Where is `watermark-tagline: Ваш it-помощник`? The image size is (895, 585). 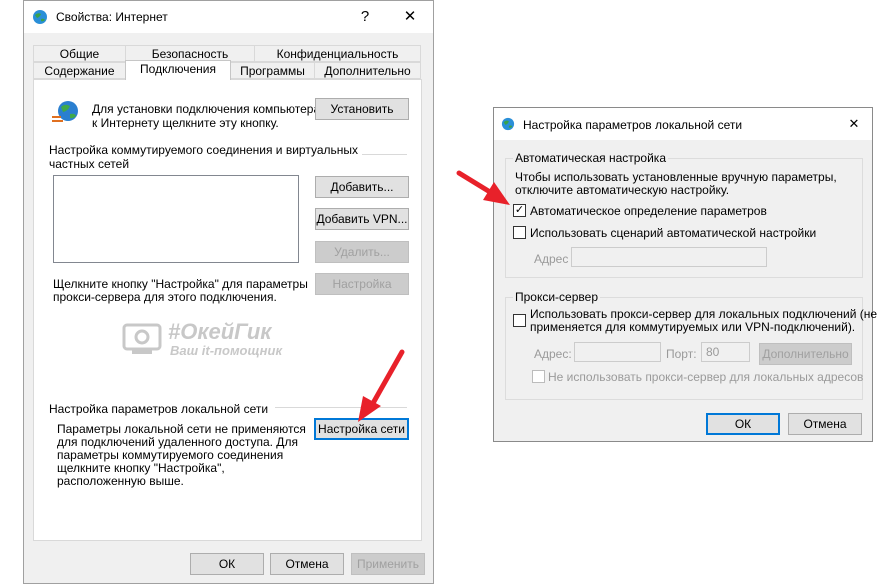
watermark-tagline: Ваш it-помощник is located at coordinates (226, 350).